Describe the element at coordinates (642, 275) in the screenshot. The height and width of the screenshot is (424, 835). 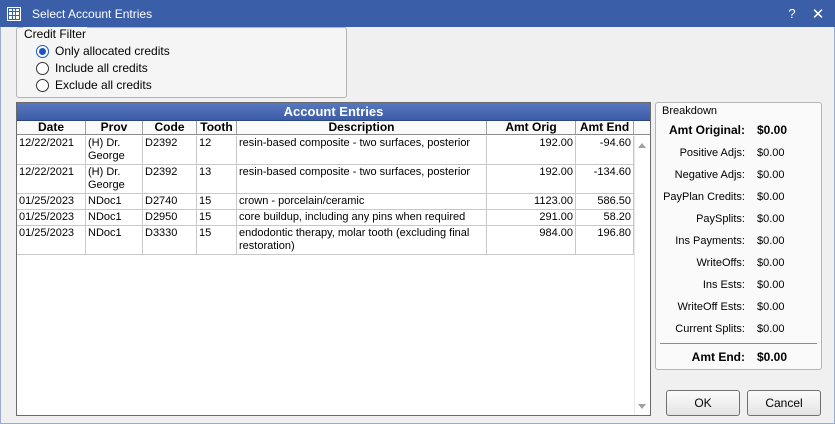
I see `vertical-scrollbar` at that location.